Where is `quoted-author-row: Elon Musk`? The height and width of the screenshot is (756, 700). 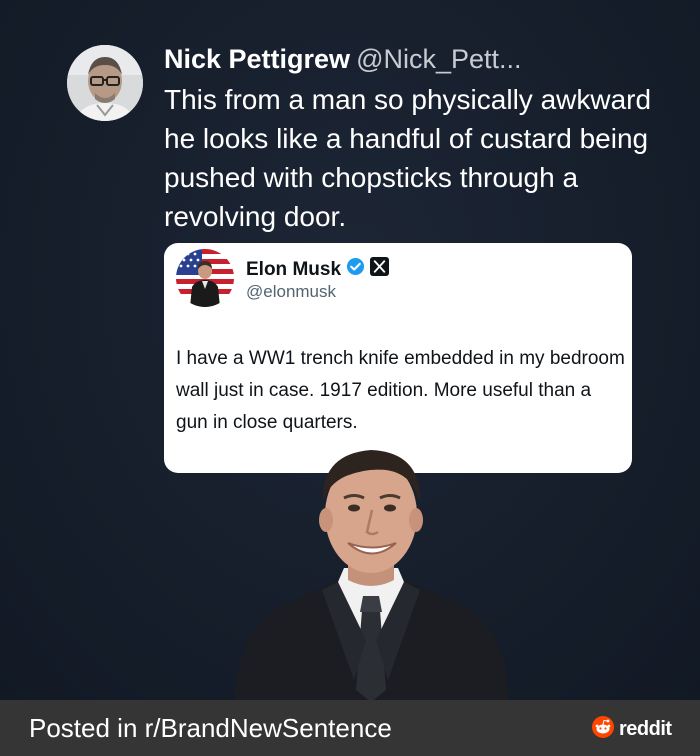 quoted-author-row: Elon Musk is located at coordinates (318, 269).